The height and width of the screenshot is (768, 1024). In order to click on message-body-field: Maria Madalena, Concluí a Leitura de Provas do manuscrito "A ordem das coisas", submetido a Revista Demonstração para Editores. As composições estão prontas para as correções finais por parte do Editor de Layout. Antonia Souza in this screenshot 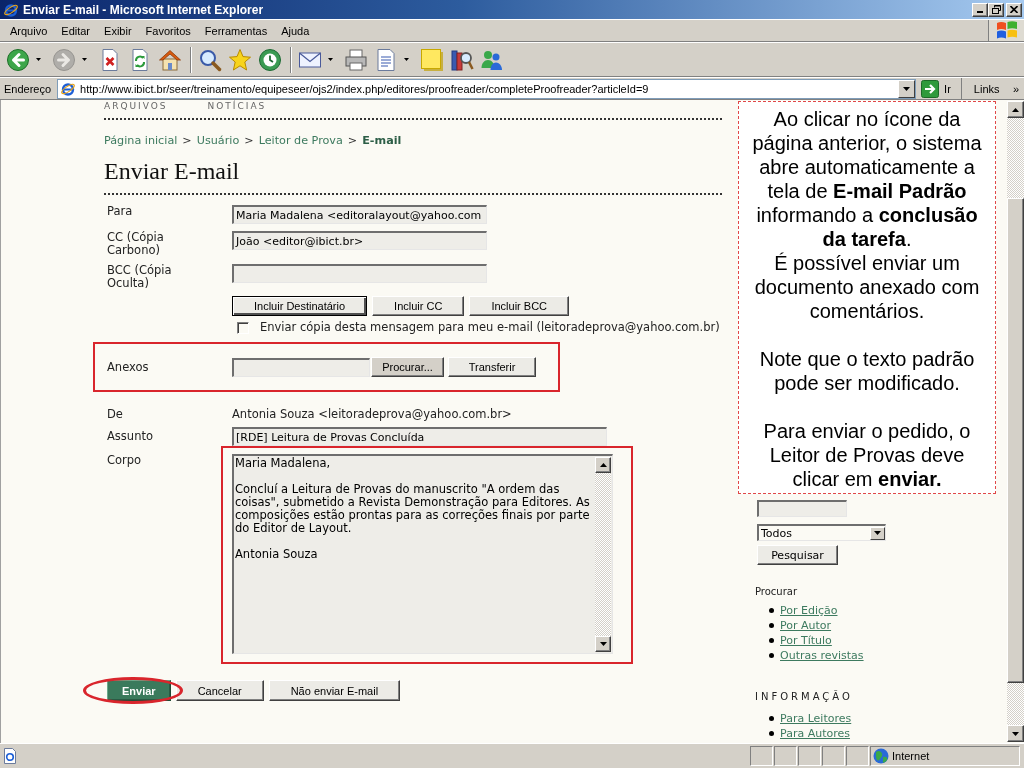, I will do `click(422, 554)`.